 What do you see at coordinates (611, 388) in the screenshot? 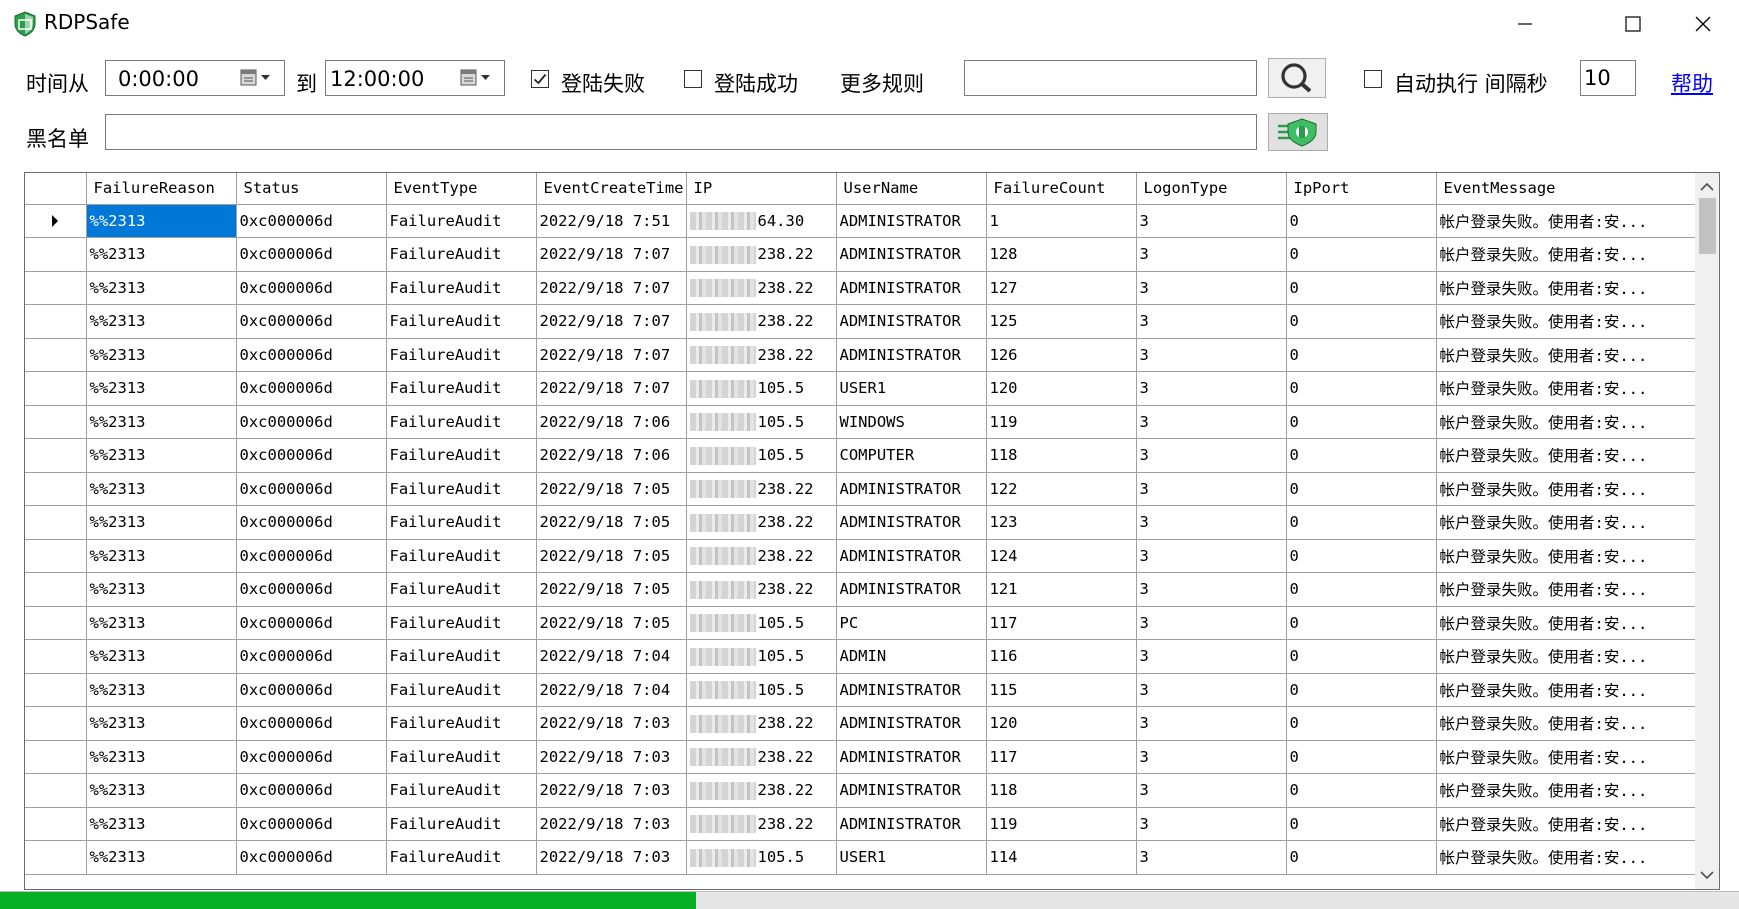
I see `cell-eventcreatetime: 2022/9/18 7:07` at bounding box center [611, 388].